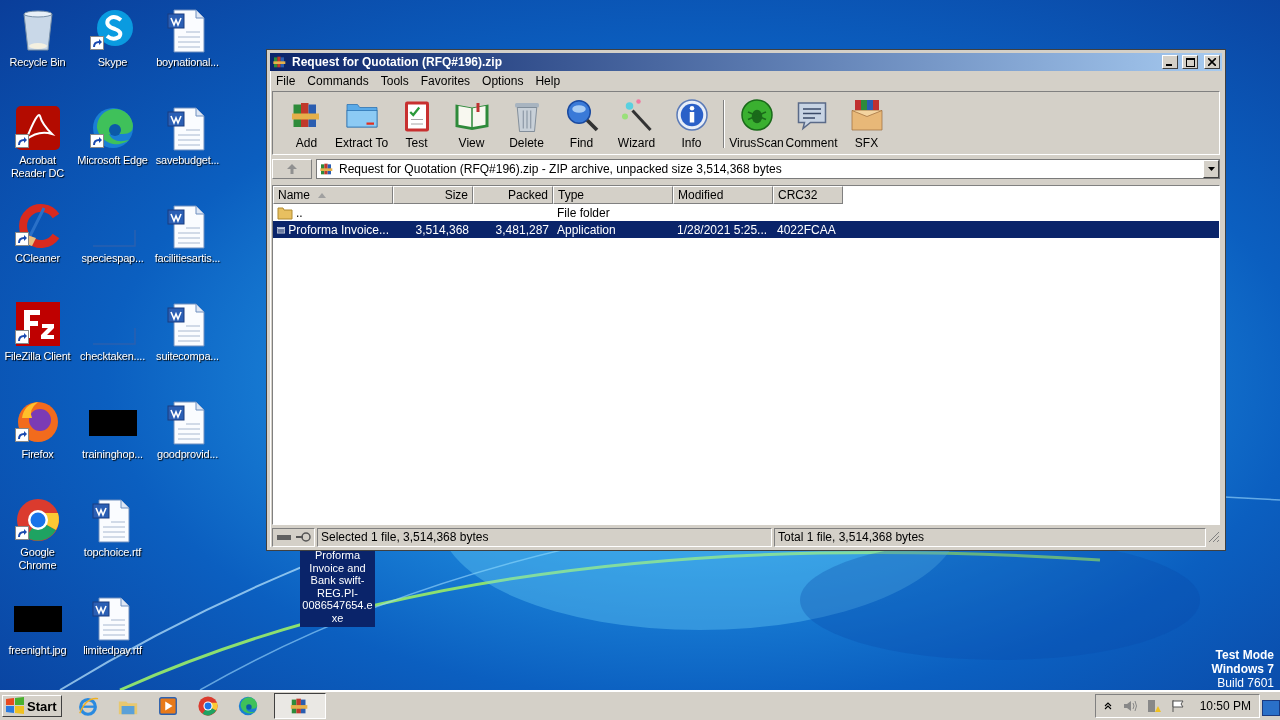  Describe the element at coordinates (37, 454) in the screenshot. I see `desktop-icon-label: Firefox` at that location.